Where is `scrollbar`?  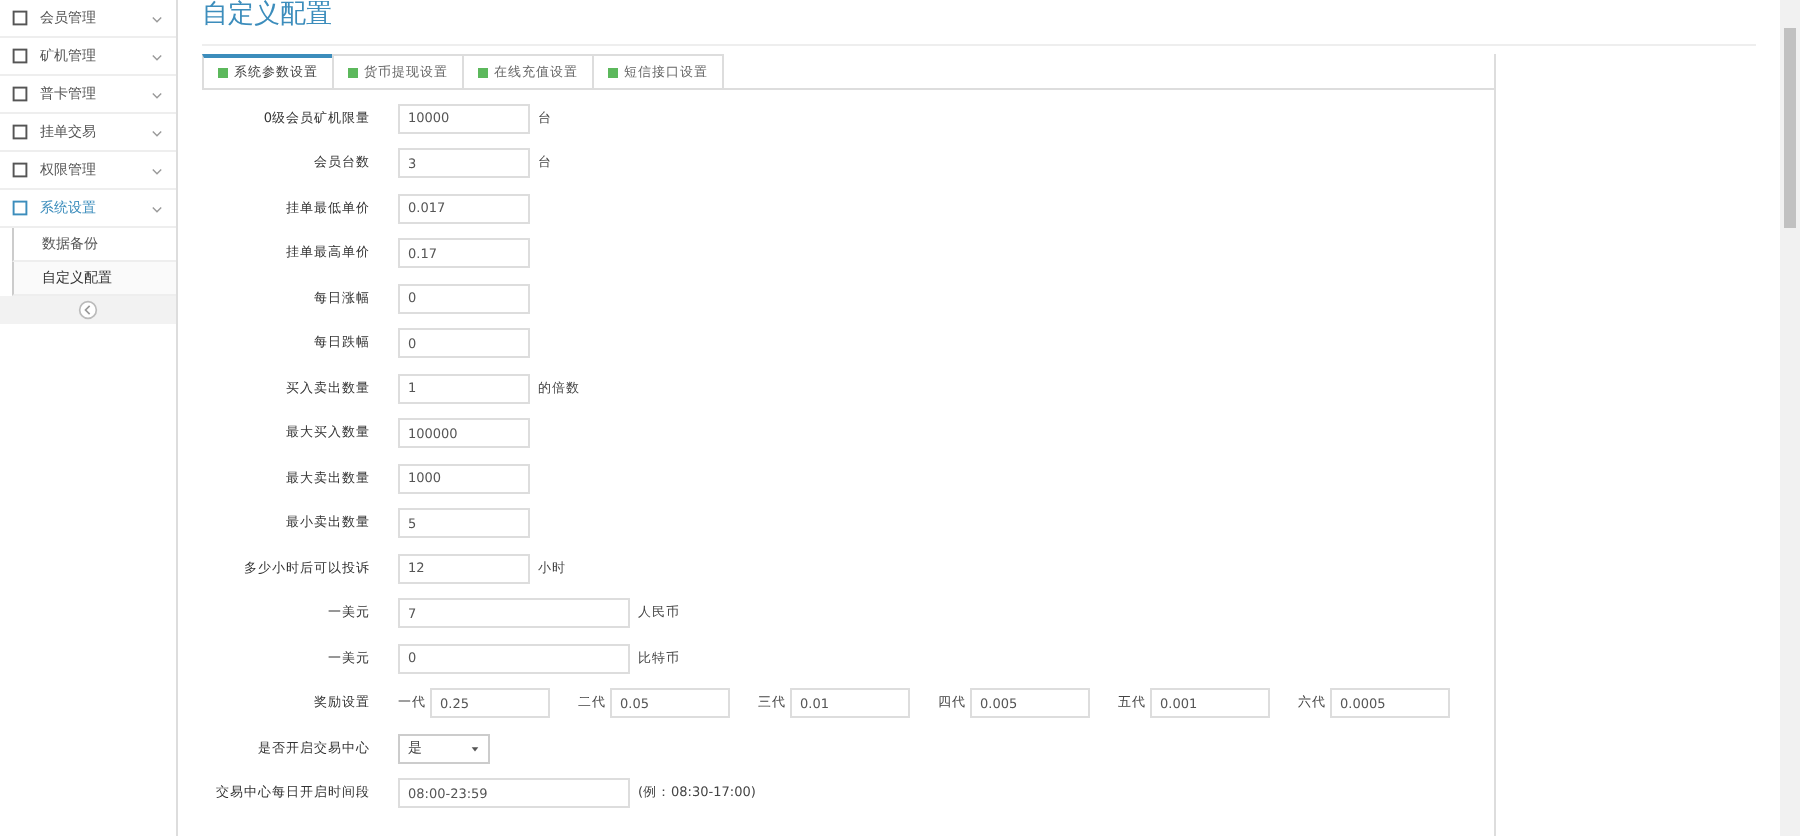 scrollbar is located at coordinates (1790, 418).